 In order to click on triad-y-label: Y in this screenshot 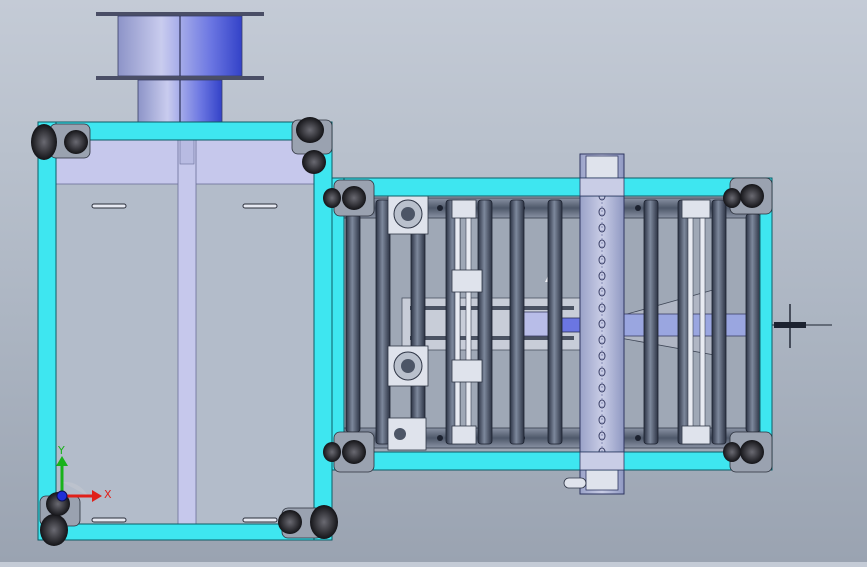, I will do `click(61, 450)`.